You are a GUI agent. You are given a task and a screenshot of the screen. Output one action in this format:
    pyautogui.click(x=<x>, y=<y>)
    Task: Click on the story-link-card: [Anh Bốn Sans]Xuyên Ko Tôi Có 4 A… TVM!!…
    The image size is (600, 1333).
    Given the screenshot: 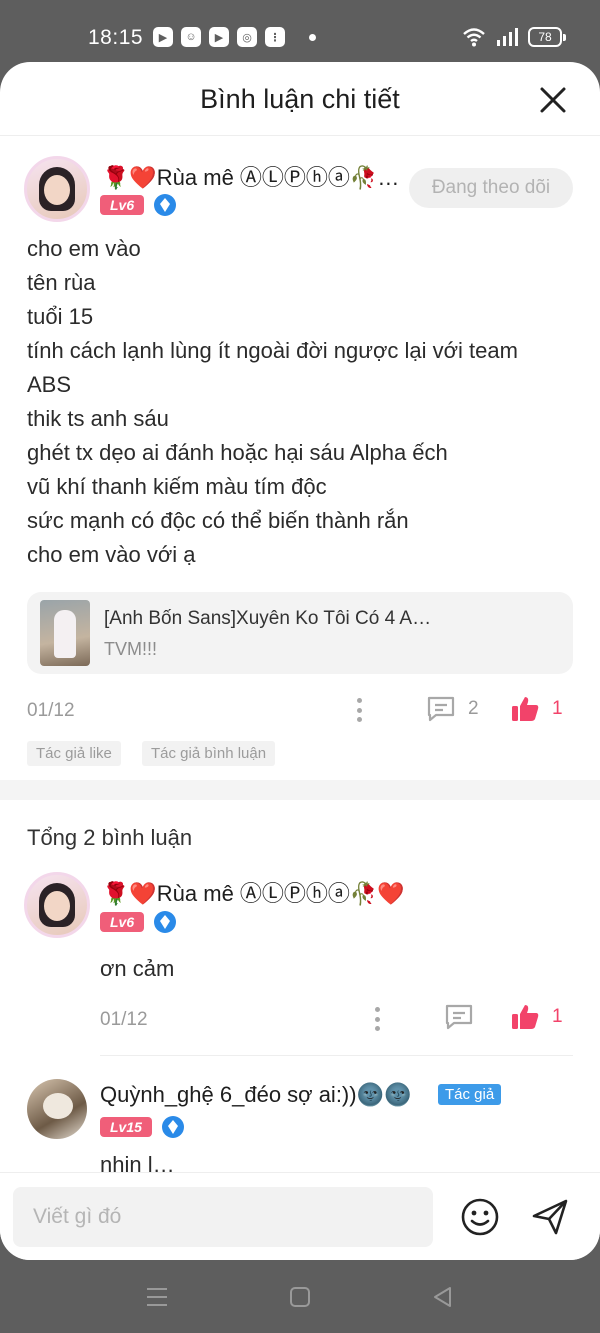 What is the action you would take?
    pyautogui.click(x=300, y=633)
    